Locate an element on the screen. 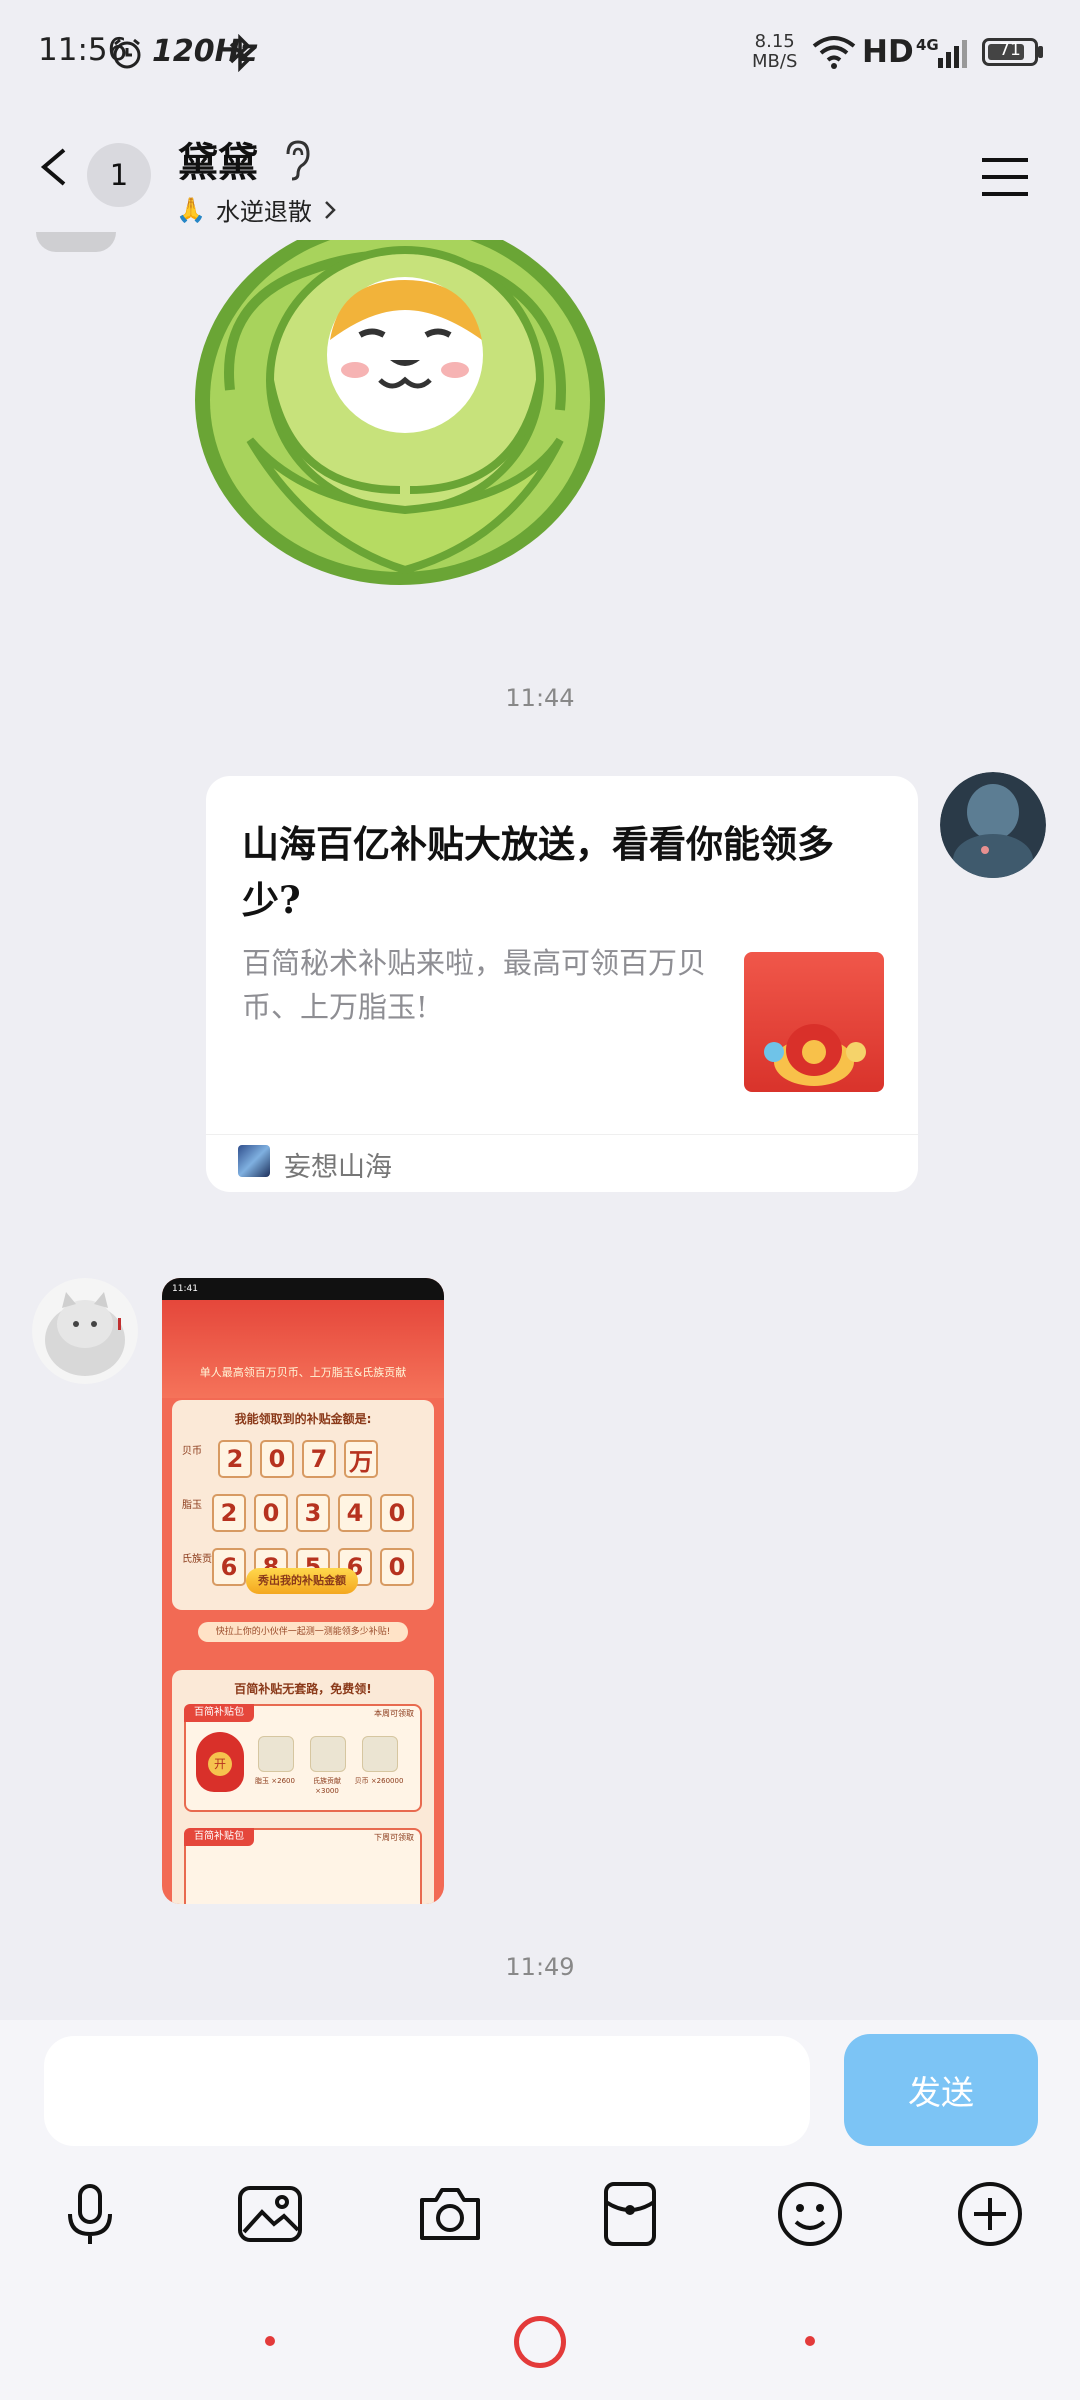 The width and height of the screenshot is (1080, 2400). chat-title: 黛黛 is located at coordinates (218, 159).